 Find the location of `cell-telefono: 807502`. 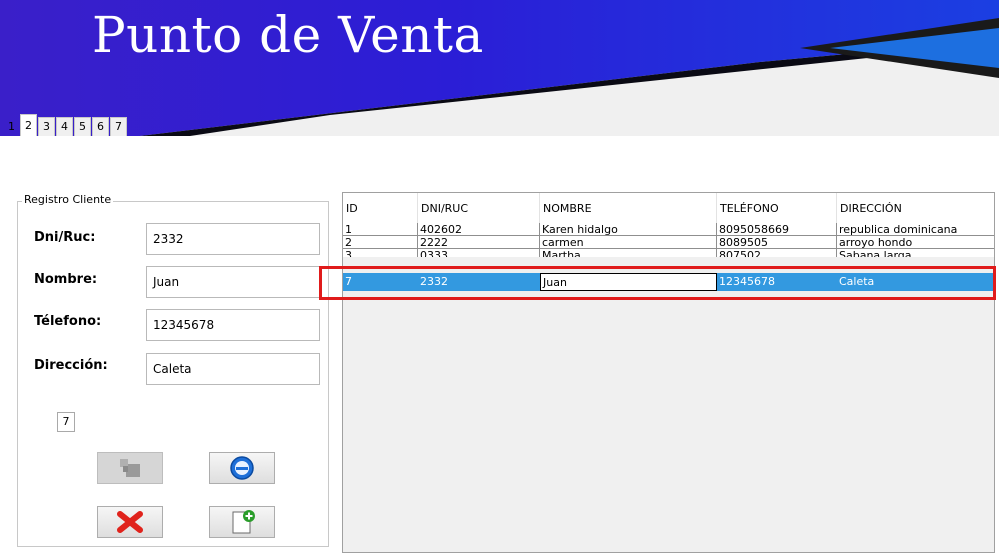

cell-telefono: 807502 is located at coordinates (777, 253).